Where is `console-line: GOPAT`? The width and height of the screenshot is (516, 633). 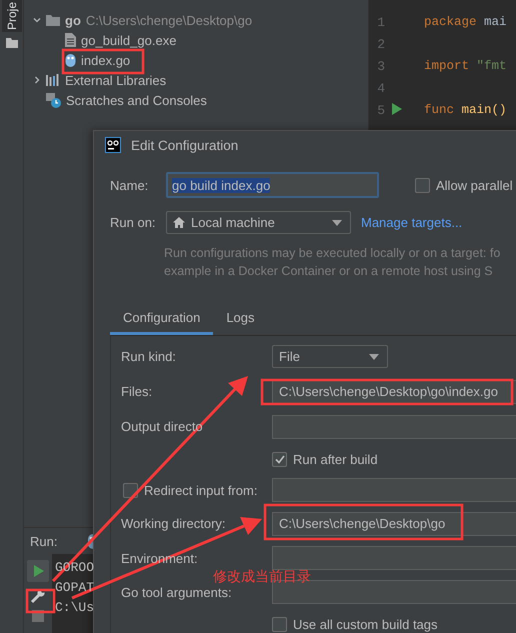
console-line: GOPAT is located at coordinates (74, 587).